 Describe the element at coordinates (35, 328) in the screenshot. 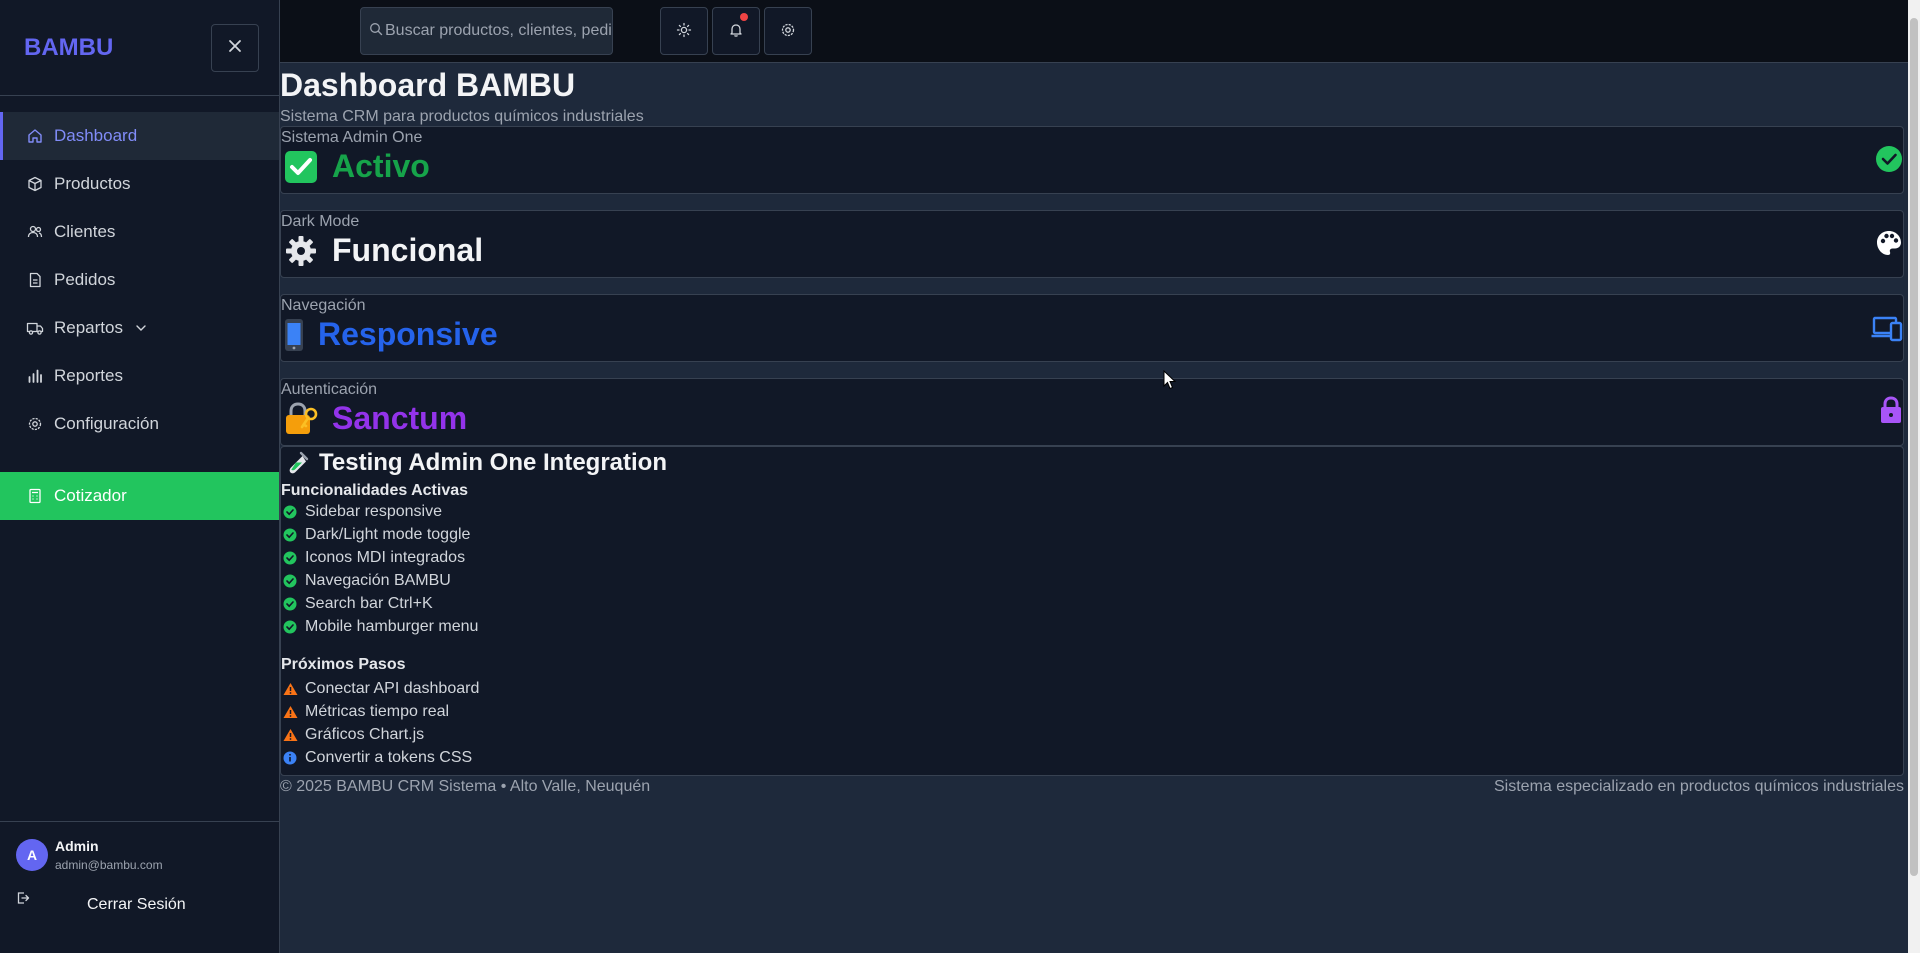

I see `truck-icon` at that location.